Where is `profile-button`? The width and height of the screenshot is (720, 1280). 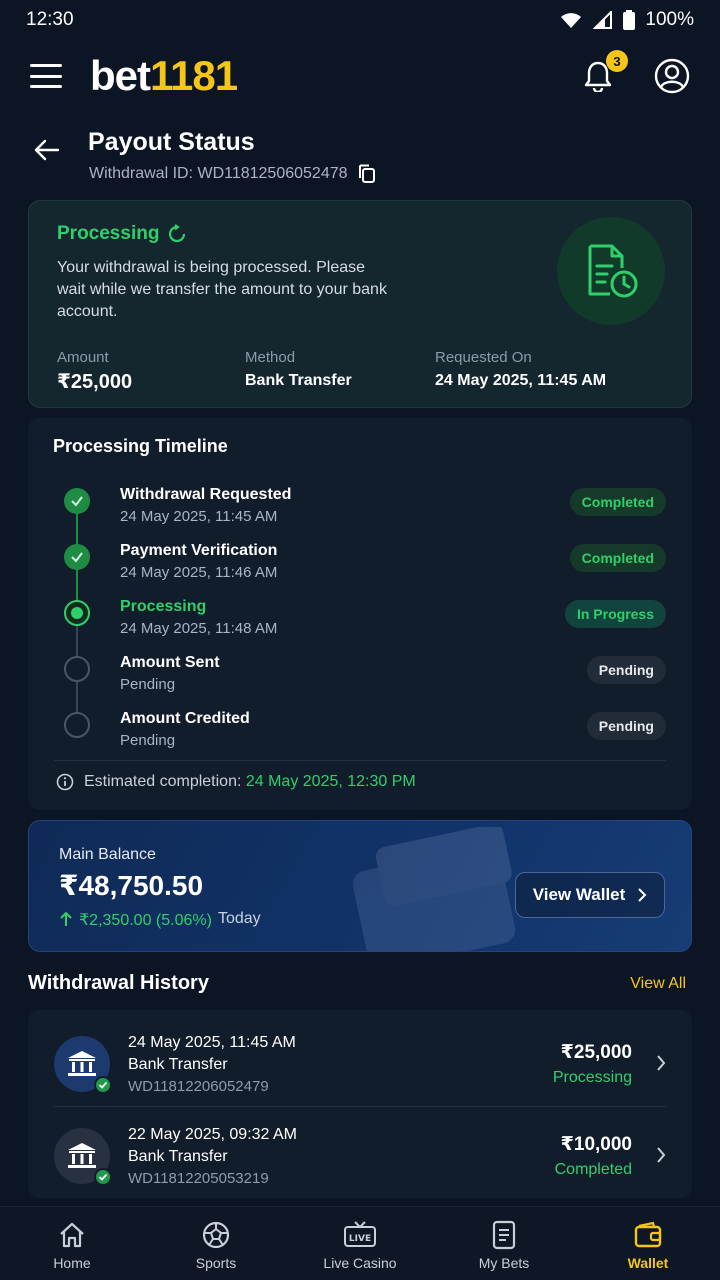
profile-button is located at coordinates (672, 76).